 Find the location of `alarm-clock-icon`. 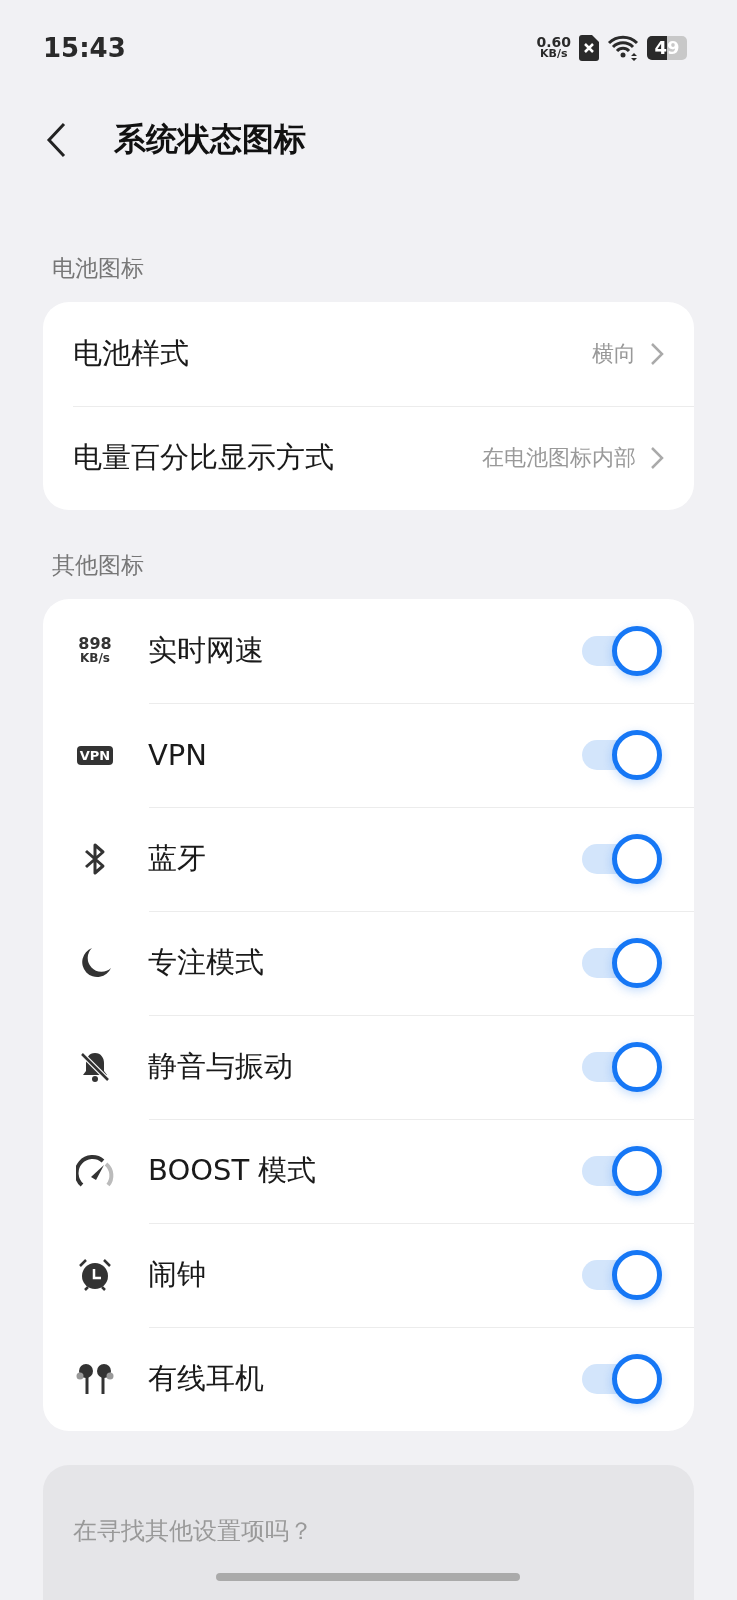

alarm-clock-icon is located at coordinates (95, 1275).